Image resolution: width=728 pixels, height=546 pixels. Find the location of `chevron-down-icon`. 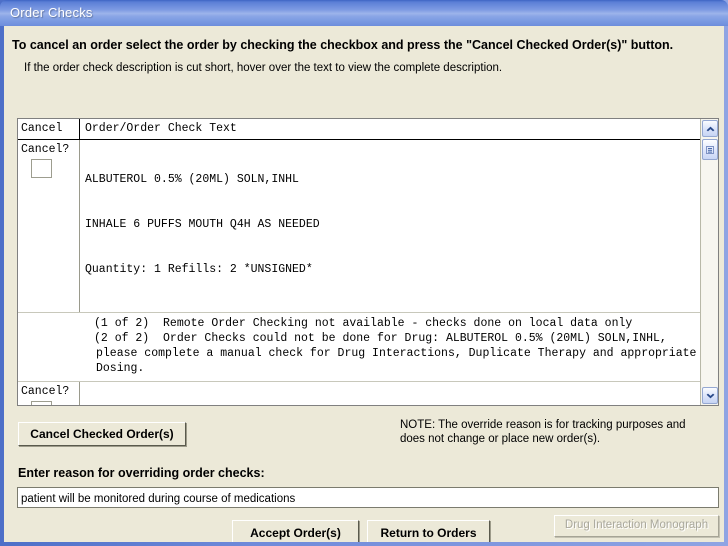

chevron-down-icon is located at coordinates (710, 395).